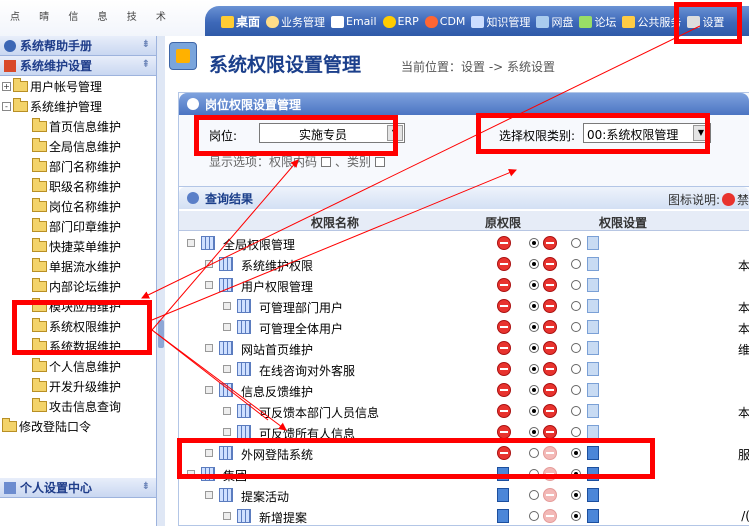  I want to click on nav-knowledge: 知识管理, so click(500, 21).